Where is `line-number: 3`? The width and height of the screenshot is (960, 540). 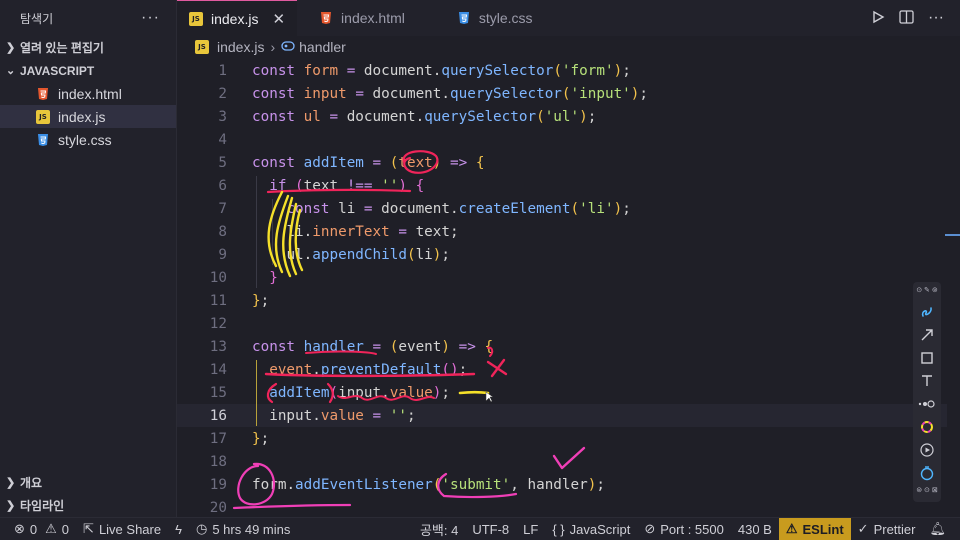
line-number: 3 is located at coordinates (222, 116).